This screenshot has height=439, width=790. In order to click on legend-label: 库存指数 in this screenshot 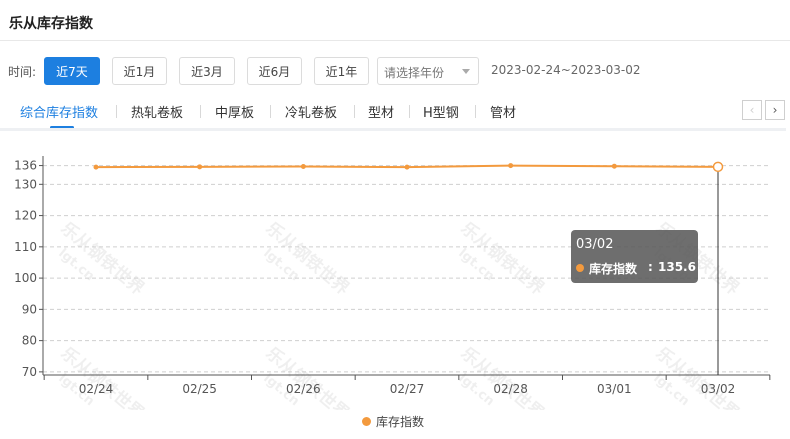, I will do `click(400, 422)`.